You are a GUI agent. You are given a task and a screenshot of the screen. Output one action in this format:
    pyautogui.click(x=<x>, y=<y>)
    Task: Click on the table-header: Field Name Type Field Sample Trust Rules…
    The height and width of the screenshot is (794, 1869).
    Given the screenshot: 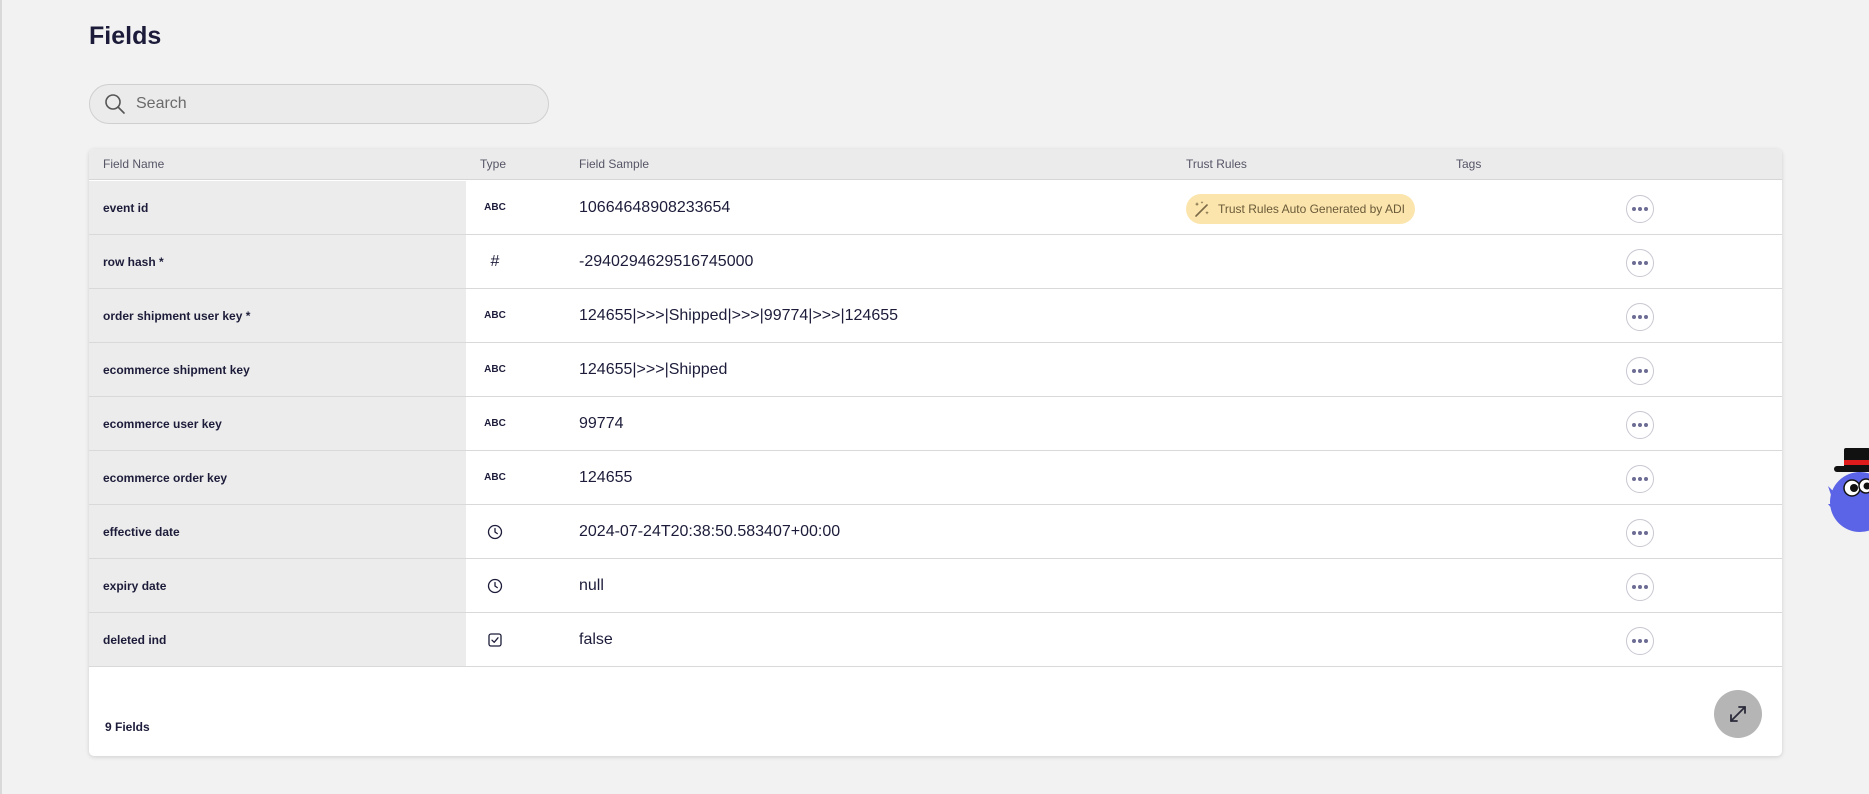 What is the action you would take?
    pyautogui.click(x=935, y=164)
    